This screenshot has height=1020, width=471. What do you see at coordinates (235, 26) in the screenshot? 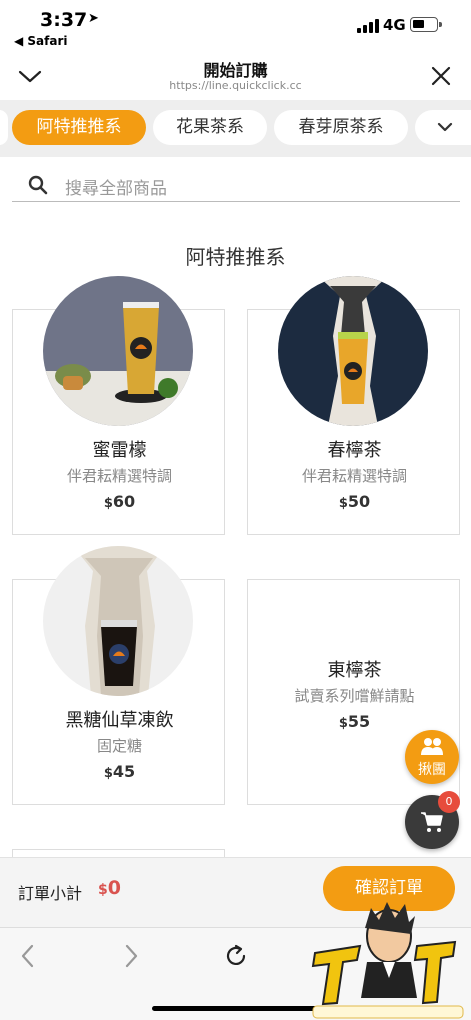
I see `status-bar: 3:37 ➤ ◀ Safari 4G` at bounding box center [235, 26].